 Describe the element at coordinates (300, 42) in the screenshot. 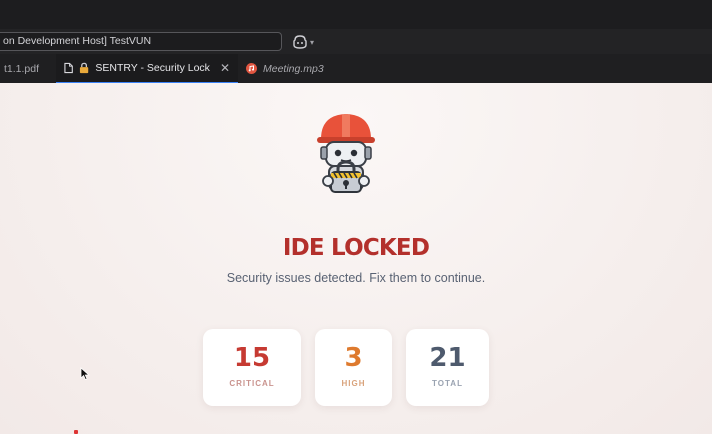

I see `copilot-icon` at that location.